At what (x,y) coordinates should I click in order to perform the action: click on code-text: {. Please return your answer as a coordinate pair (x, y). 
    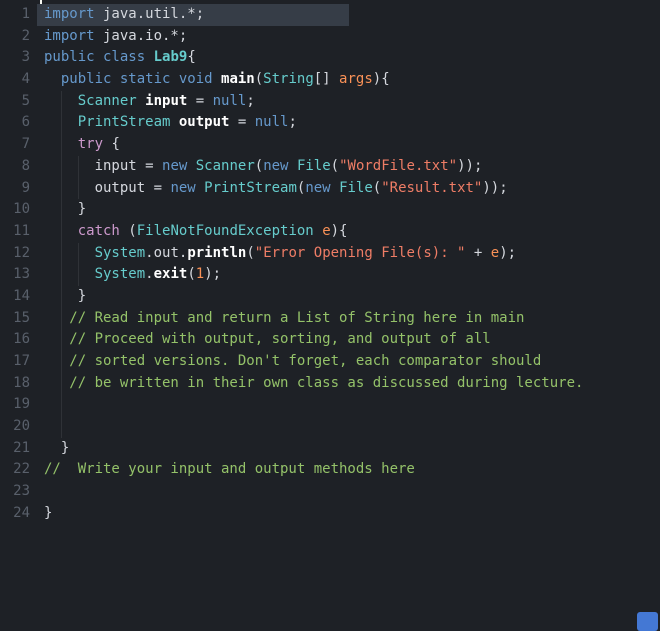
    Looking at the image, I should click on (111, 144).